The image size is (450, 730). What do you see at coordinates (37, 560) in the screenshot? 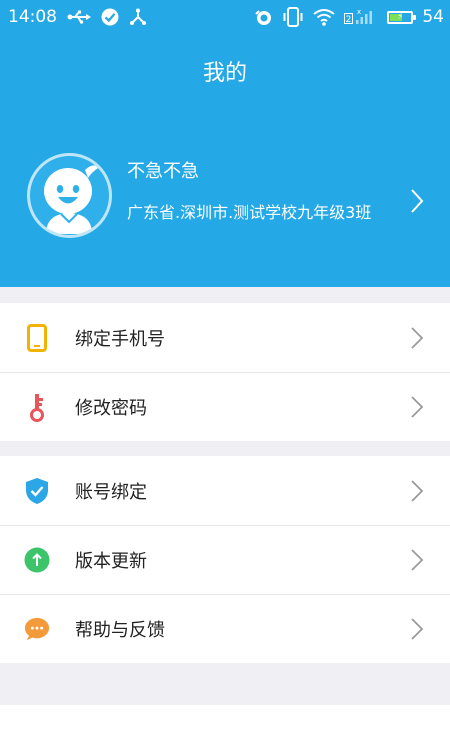
I see `arrow-up-circle-icon` at bounding box center [37, 560].